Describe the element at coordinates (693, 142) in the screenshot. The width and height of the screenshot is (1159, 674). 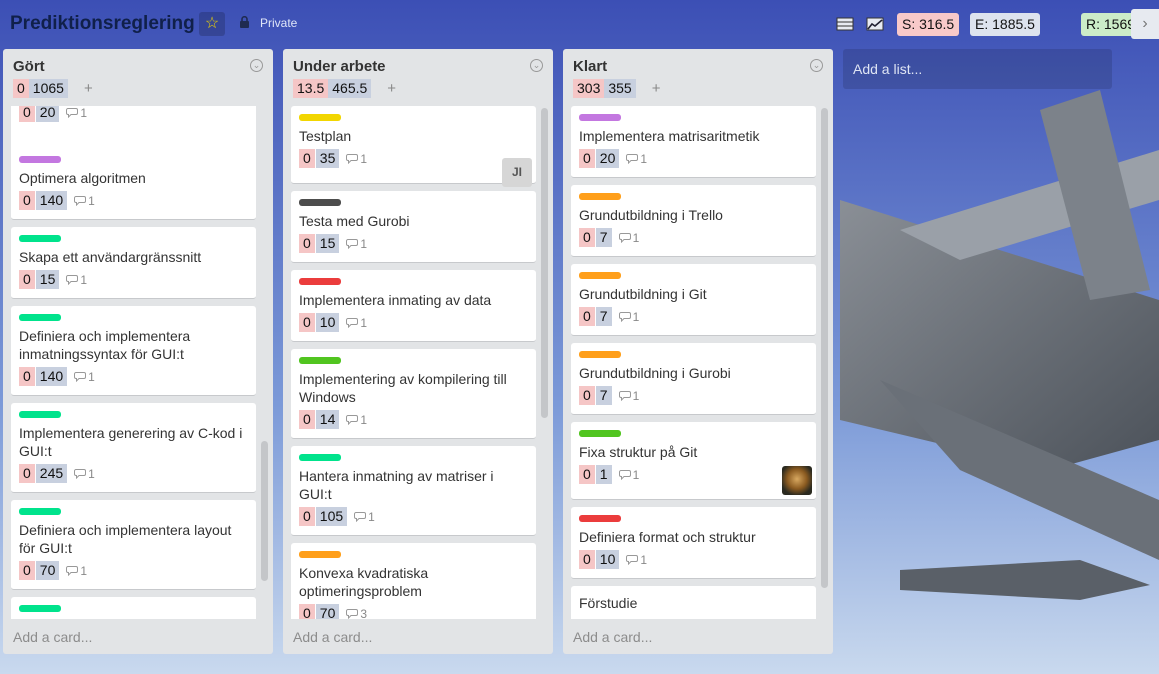
I see `card: Implementera matrisaritmetik 0 20 1` at that location.